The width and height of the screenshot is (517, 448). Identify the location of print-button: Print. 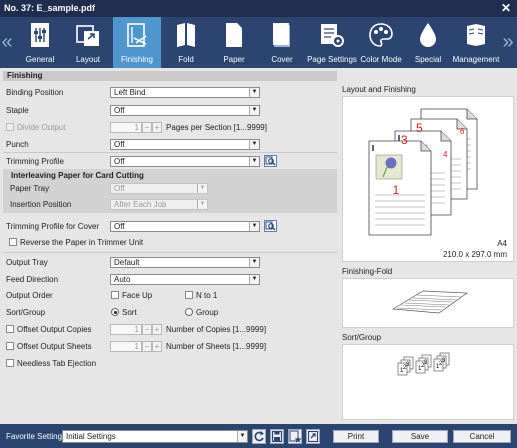
(356, 436).